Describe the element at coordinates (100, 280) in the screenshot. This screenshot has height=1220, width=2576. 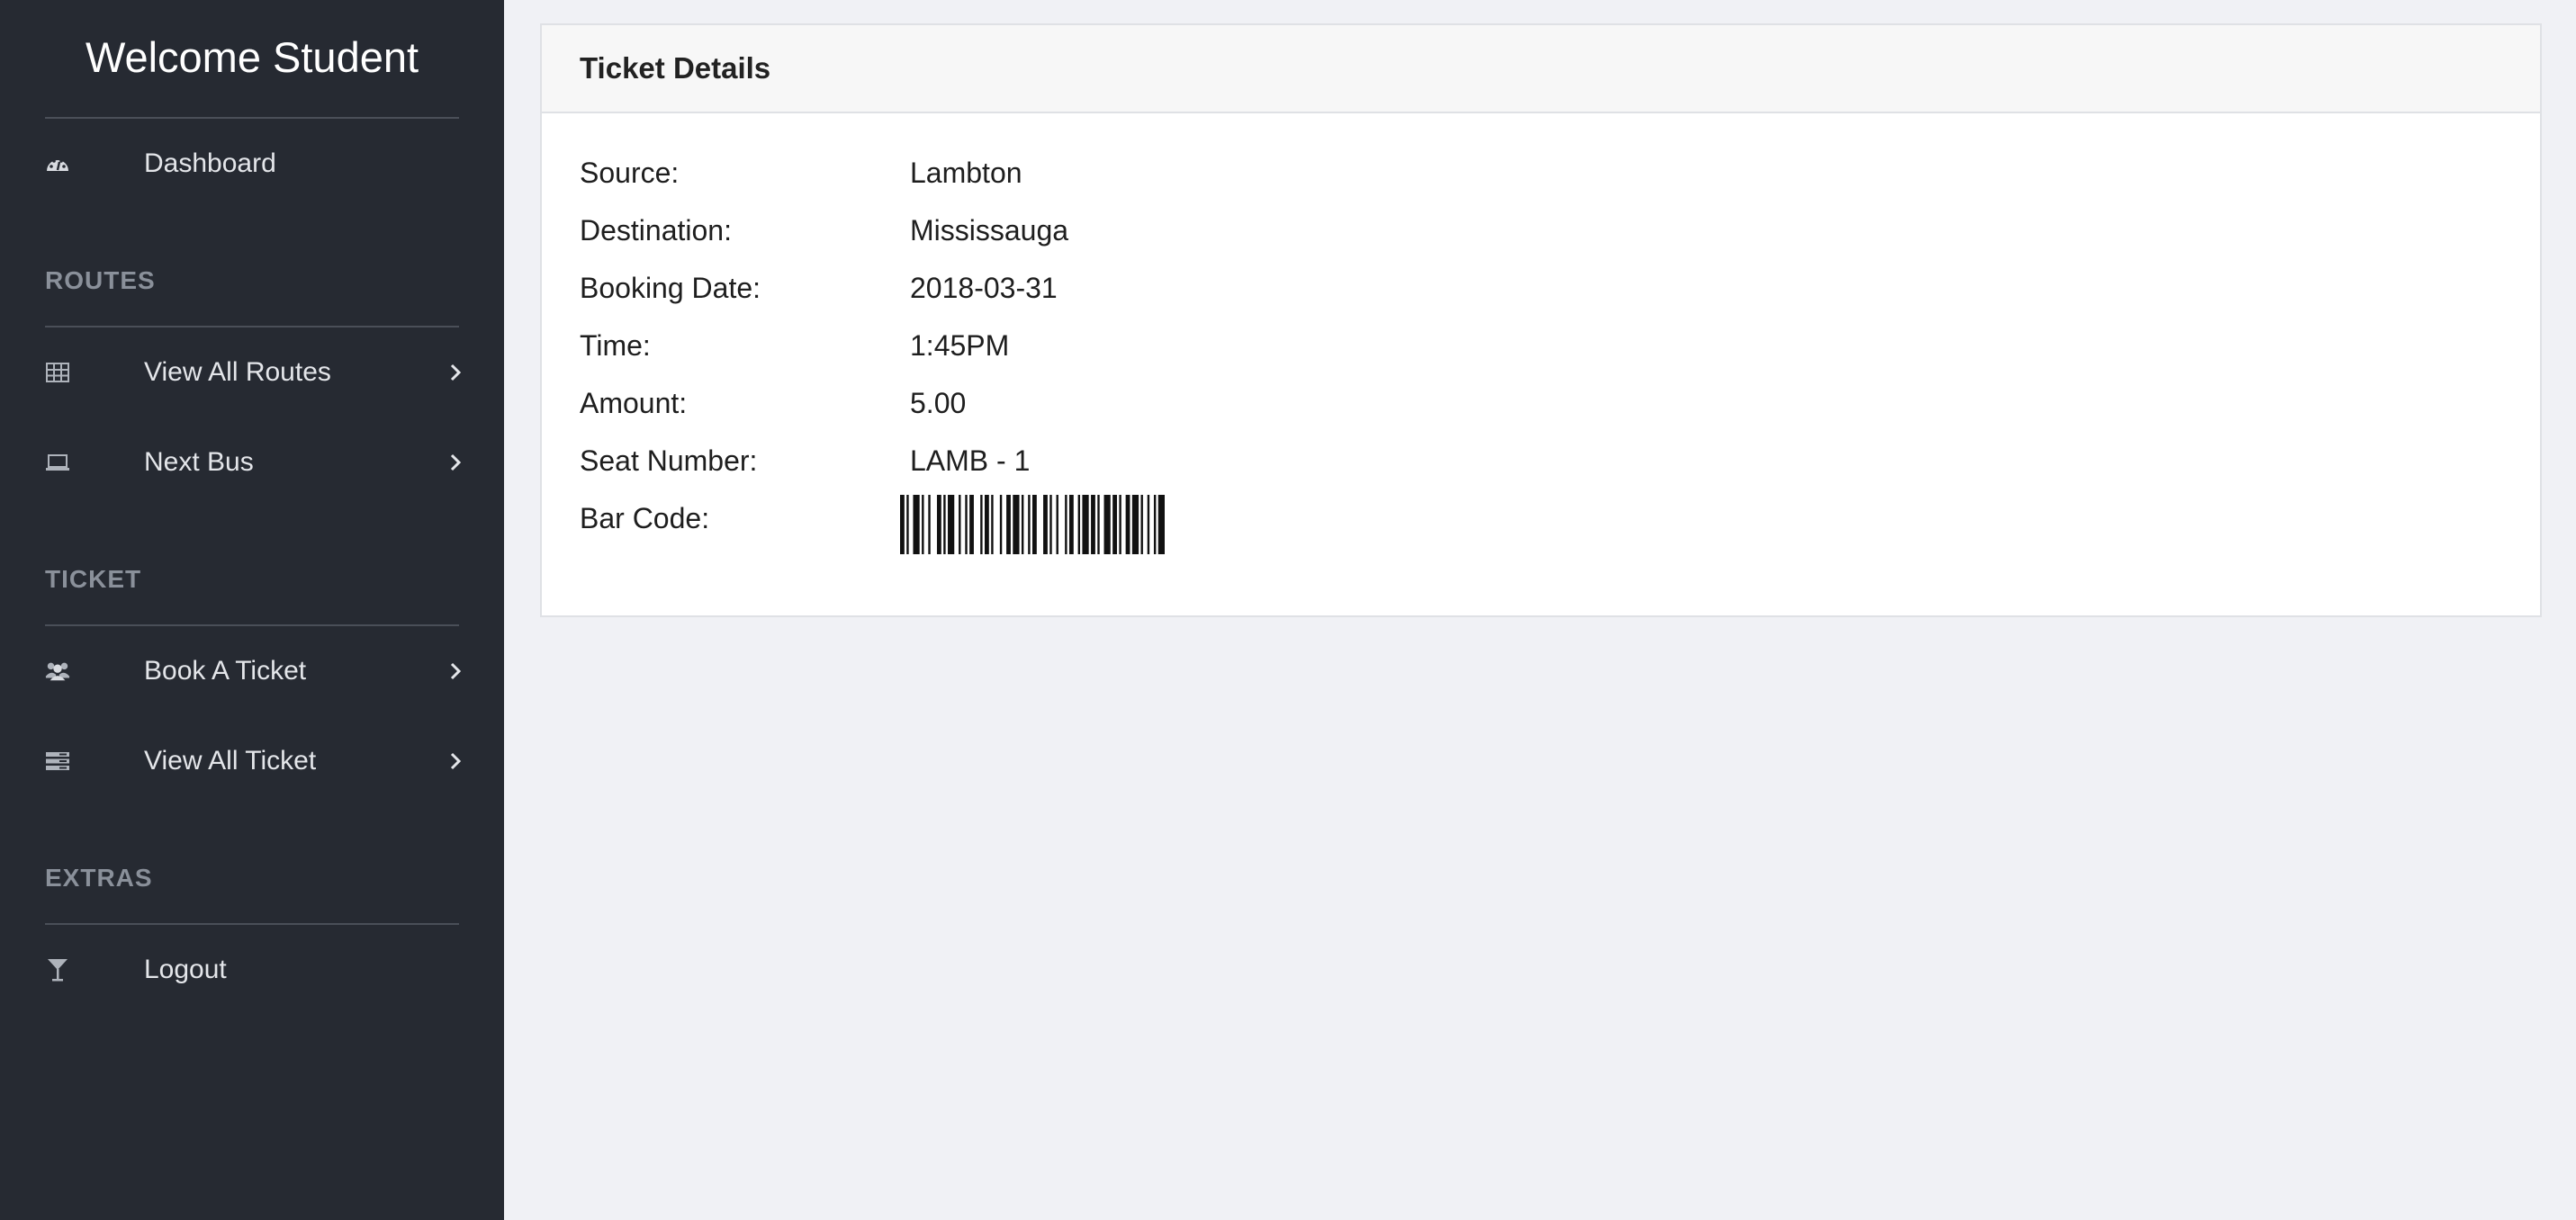
I see `section-label-routes: ROUTES` at that location.